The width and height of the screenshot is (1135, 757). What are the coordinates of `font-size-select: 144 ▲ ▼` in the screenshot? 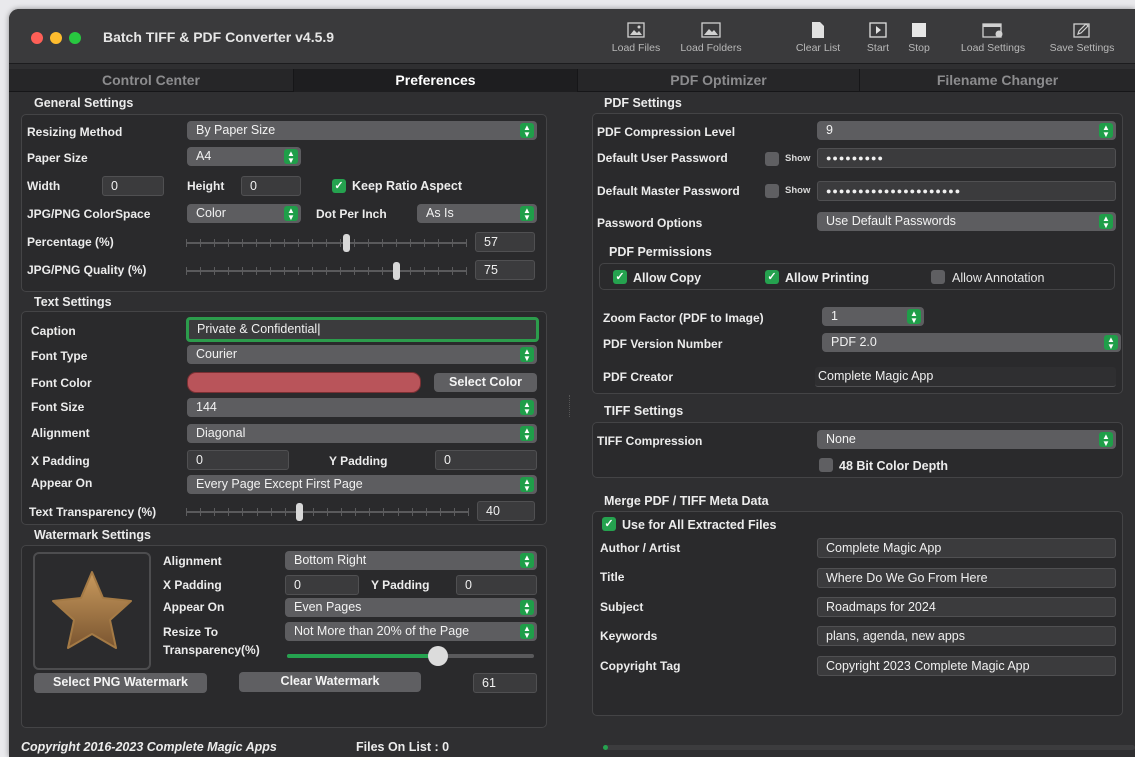 It's located at (362, 407).